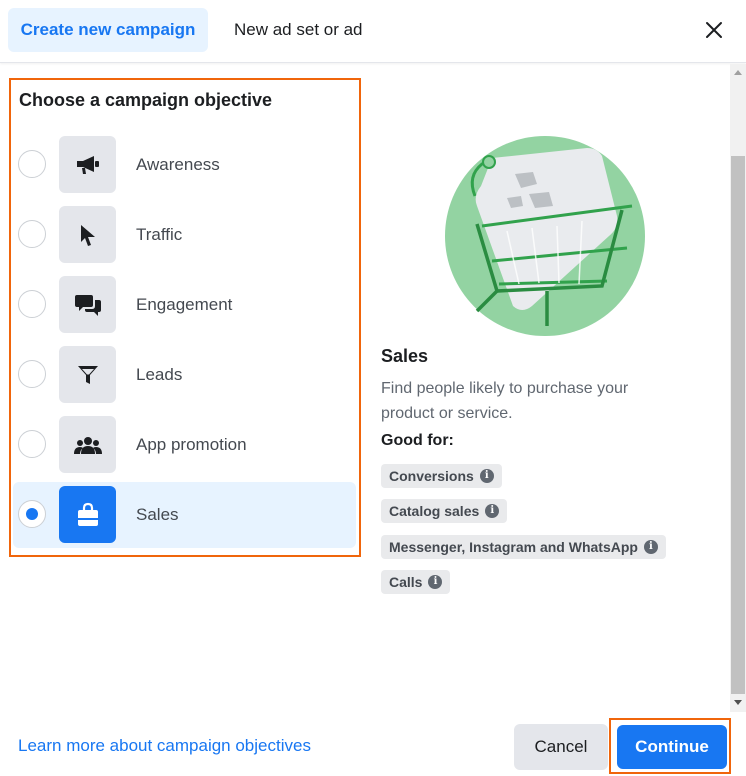  What do you see at coordinates (32, 514) in the screenshot?
I see `radio-sales` at bounding box center [32, 514].